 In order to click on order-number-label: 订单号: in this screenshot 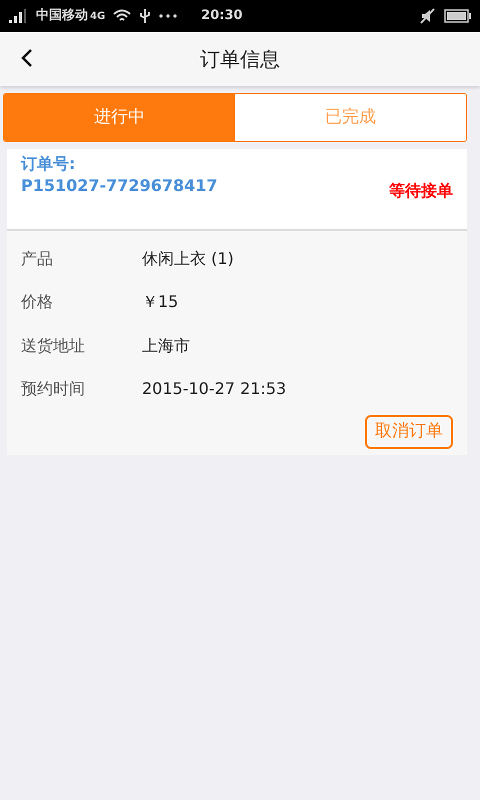, I will do `click(48, 164)`.